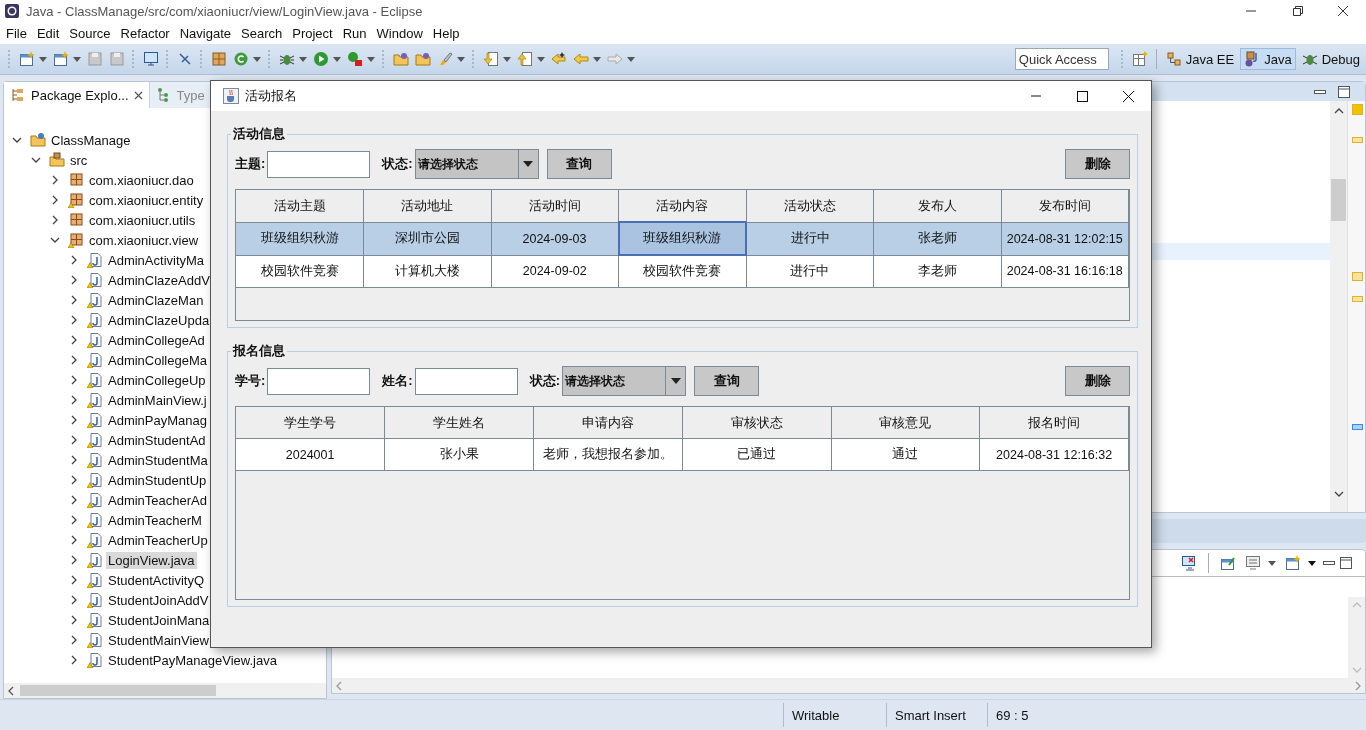  What do you see at coordinates (157, 380) in the screenshot?
I see `tree-item: AdminCollegeUp` at bounding box center [157, 380].